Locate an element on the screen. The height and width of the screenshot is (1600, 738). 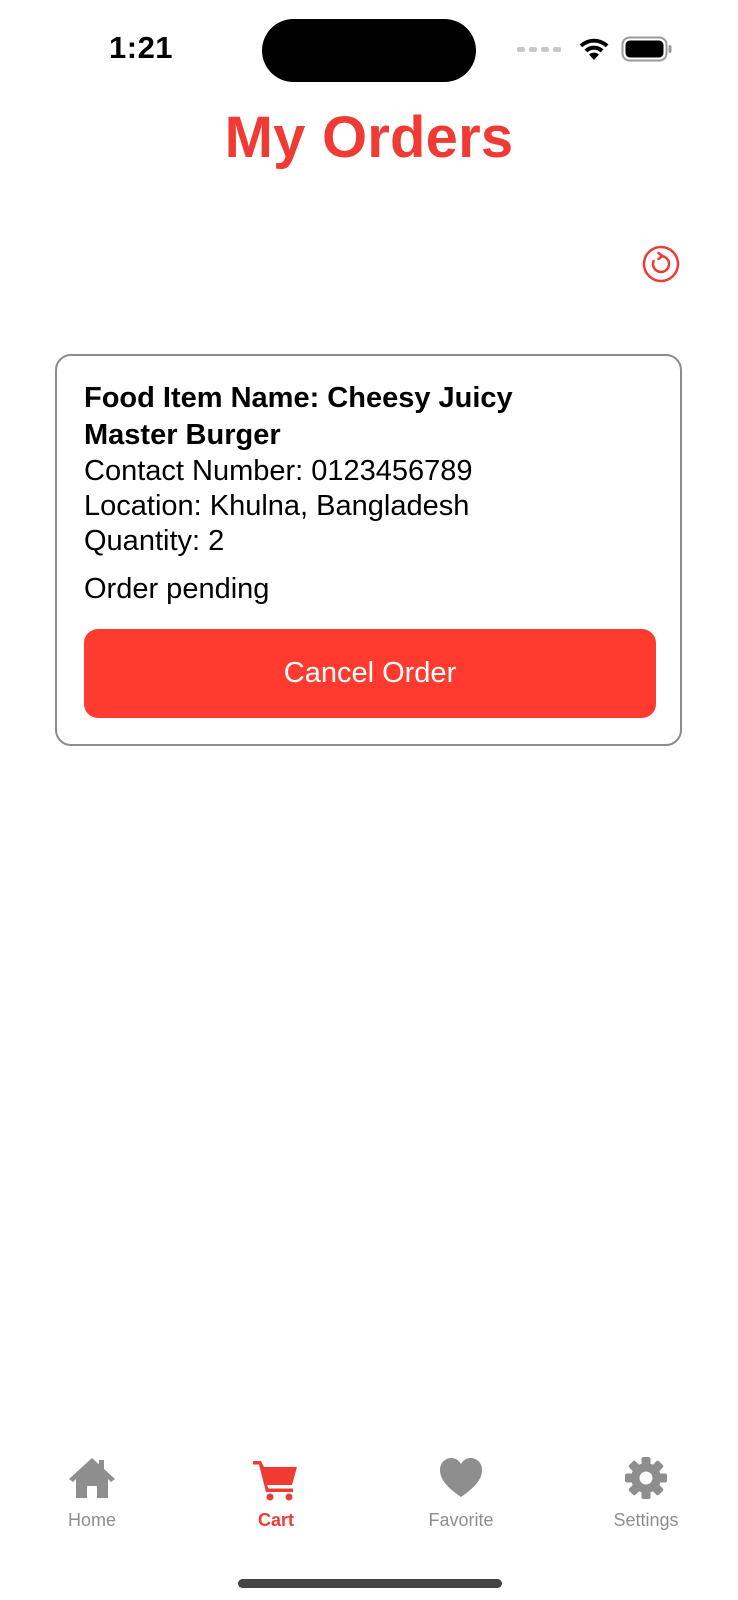
tab-cart: Cart is located at coordinates (276, 1500).